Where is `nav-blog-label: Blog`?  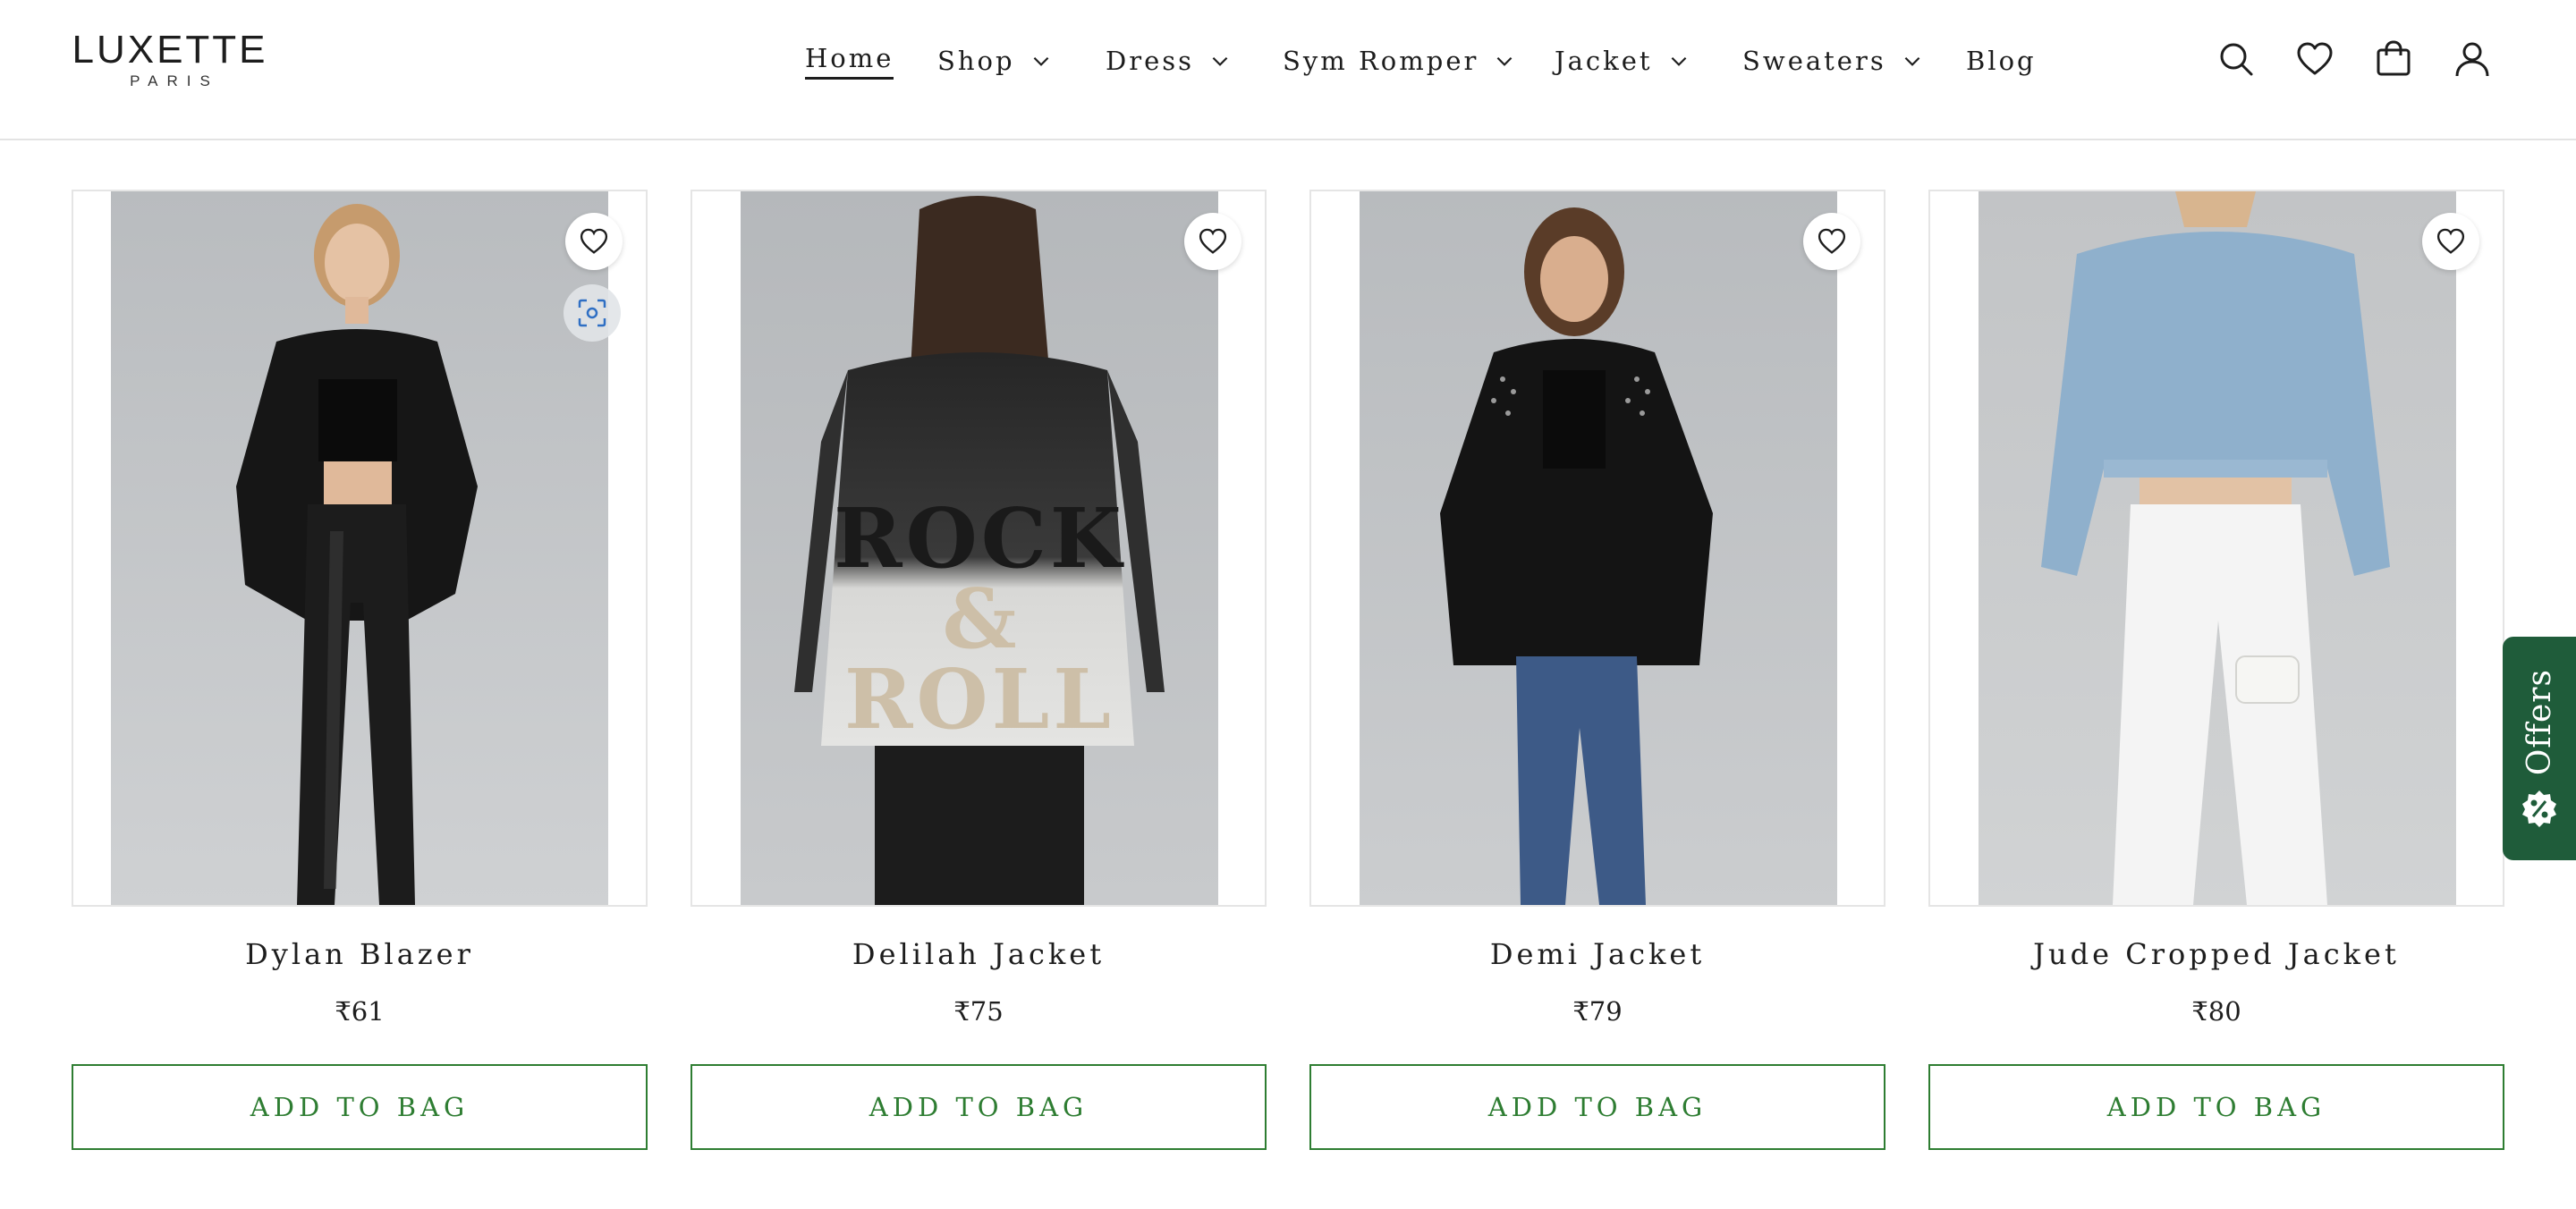 nav-blog-label: Blog is located at coordinates (2001, 61).